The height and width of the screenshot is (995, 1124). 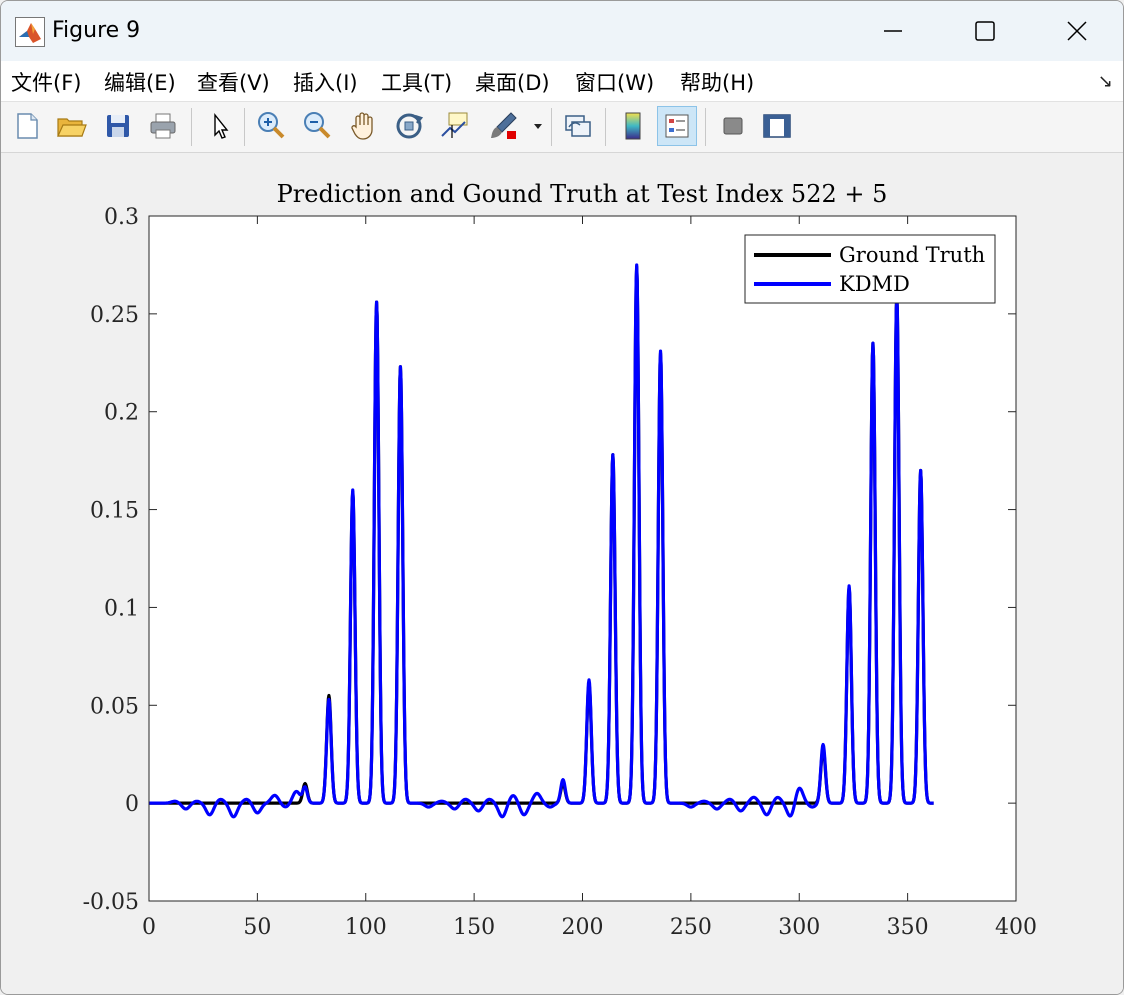 I want to click on x-tick-label: 200, so click(x=583, y=927).